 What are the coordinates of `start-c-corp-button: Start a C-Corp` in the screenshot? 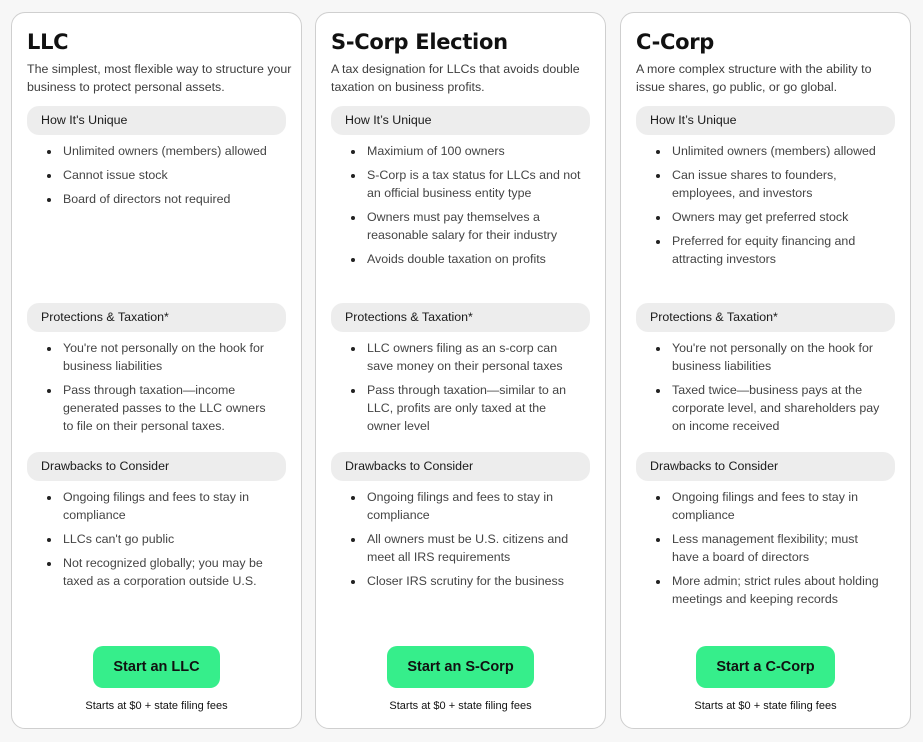 It's located at (765, 667).